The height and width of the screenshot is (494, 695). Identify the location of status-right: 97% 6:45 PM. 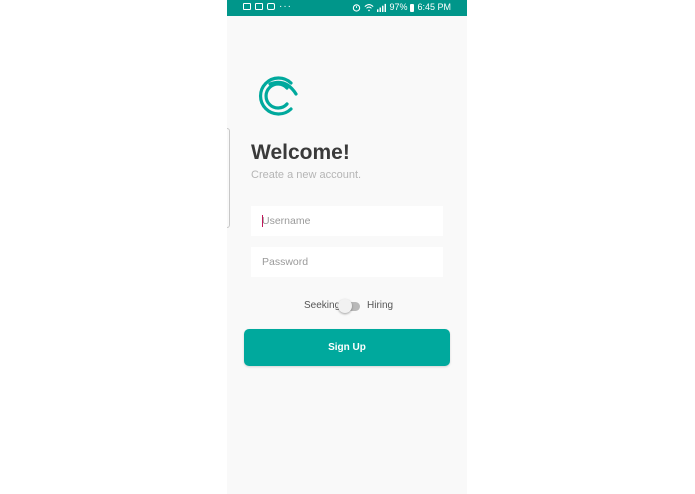
(401, 7).